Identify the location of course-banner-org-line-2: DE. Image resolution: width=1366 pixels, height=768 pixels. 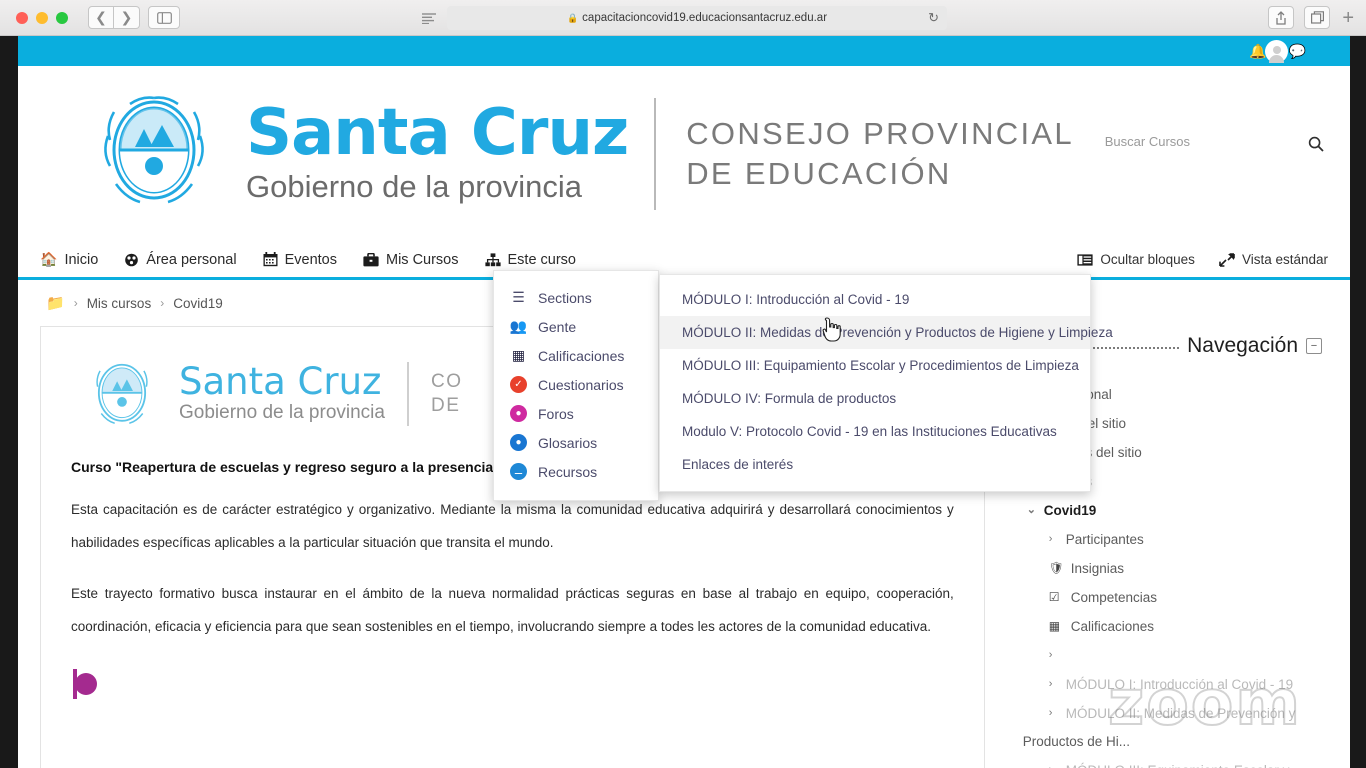
(445, 405).